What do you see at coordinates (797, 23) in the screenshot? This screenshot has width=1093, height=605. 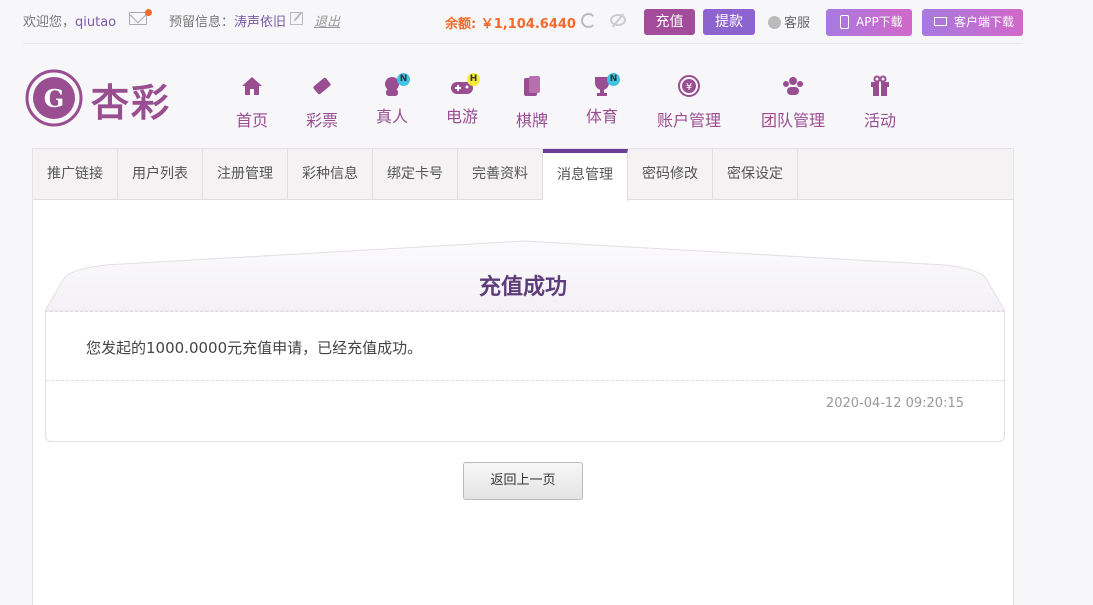 I see `customer-service-label: 客服` at bounding box center [797, 23].